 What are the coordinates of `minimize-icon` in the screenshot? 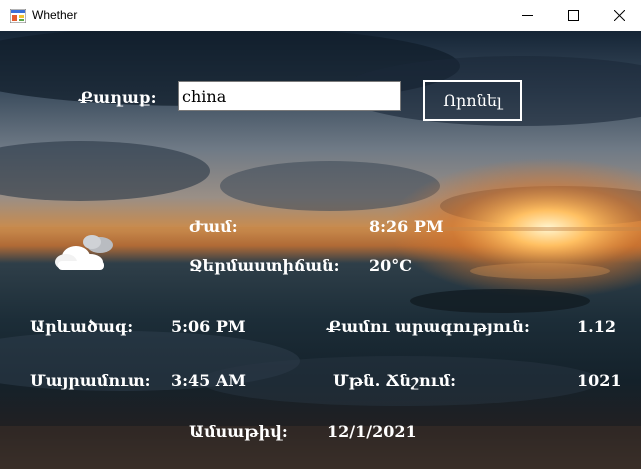 It's located at (527, 15).